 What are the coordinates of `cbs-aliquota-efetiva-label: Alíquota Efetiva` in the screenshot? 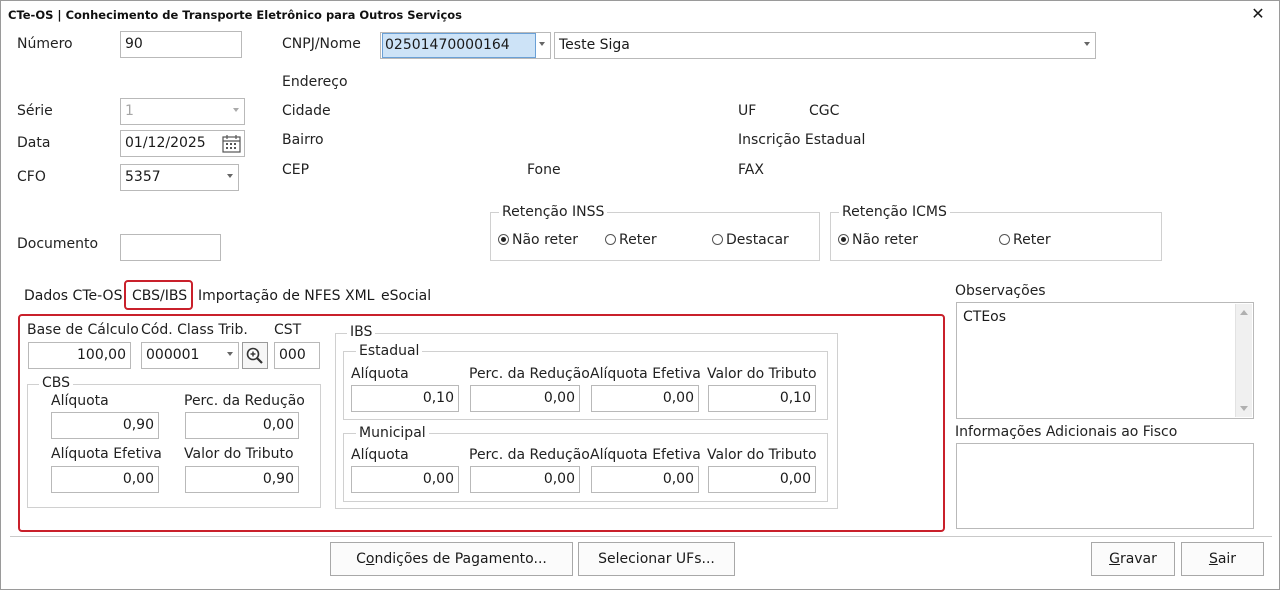 It's located at (106, 454).